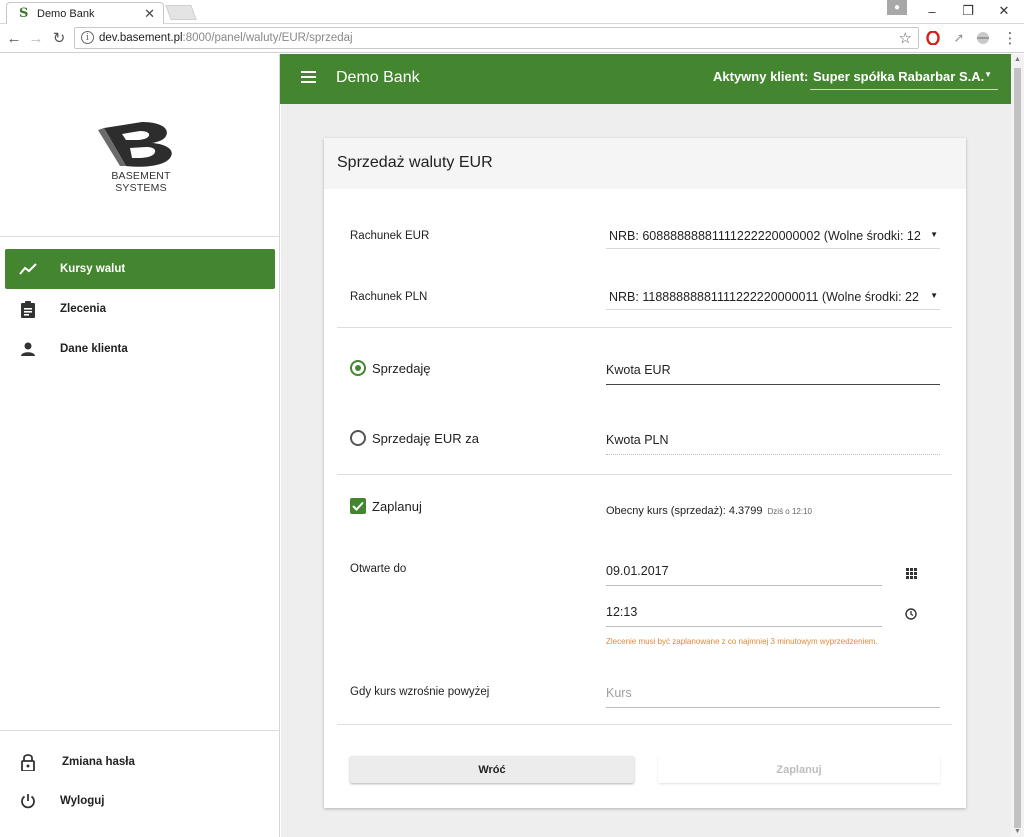 Image resolution: width=1024 pixels, height=837 pixels. Describe the element at coordinates (645, 163) in the screenshot. I see `card-header: Sprzedaż waluty EUR` at that location.